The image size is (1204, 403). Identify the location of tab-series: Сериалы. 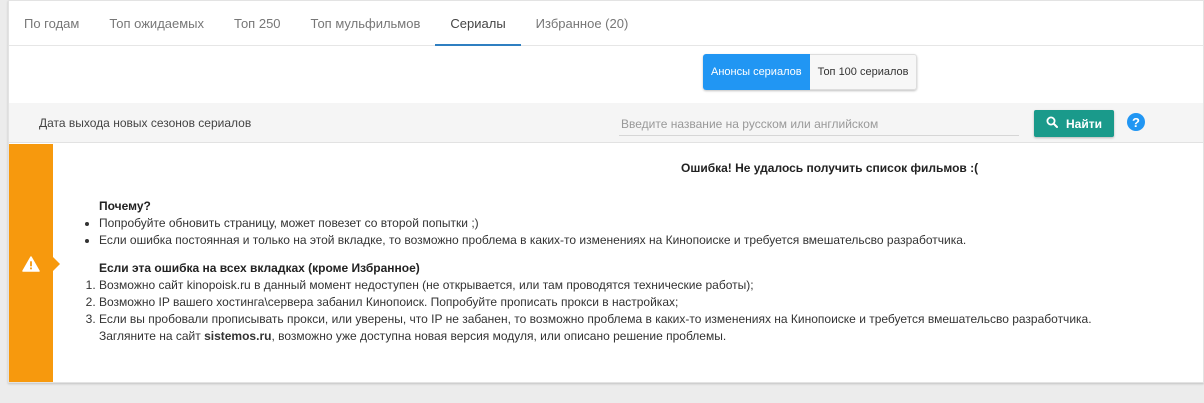
(478, 23).